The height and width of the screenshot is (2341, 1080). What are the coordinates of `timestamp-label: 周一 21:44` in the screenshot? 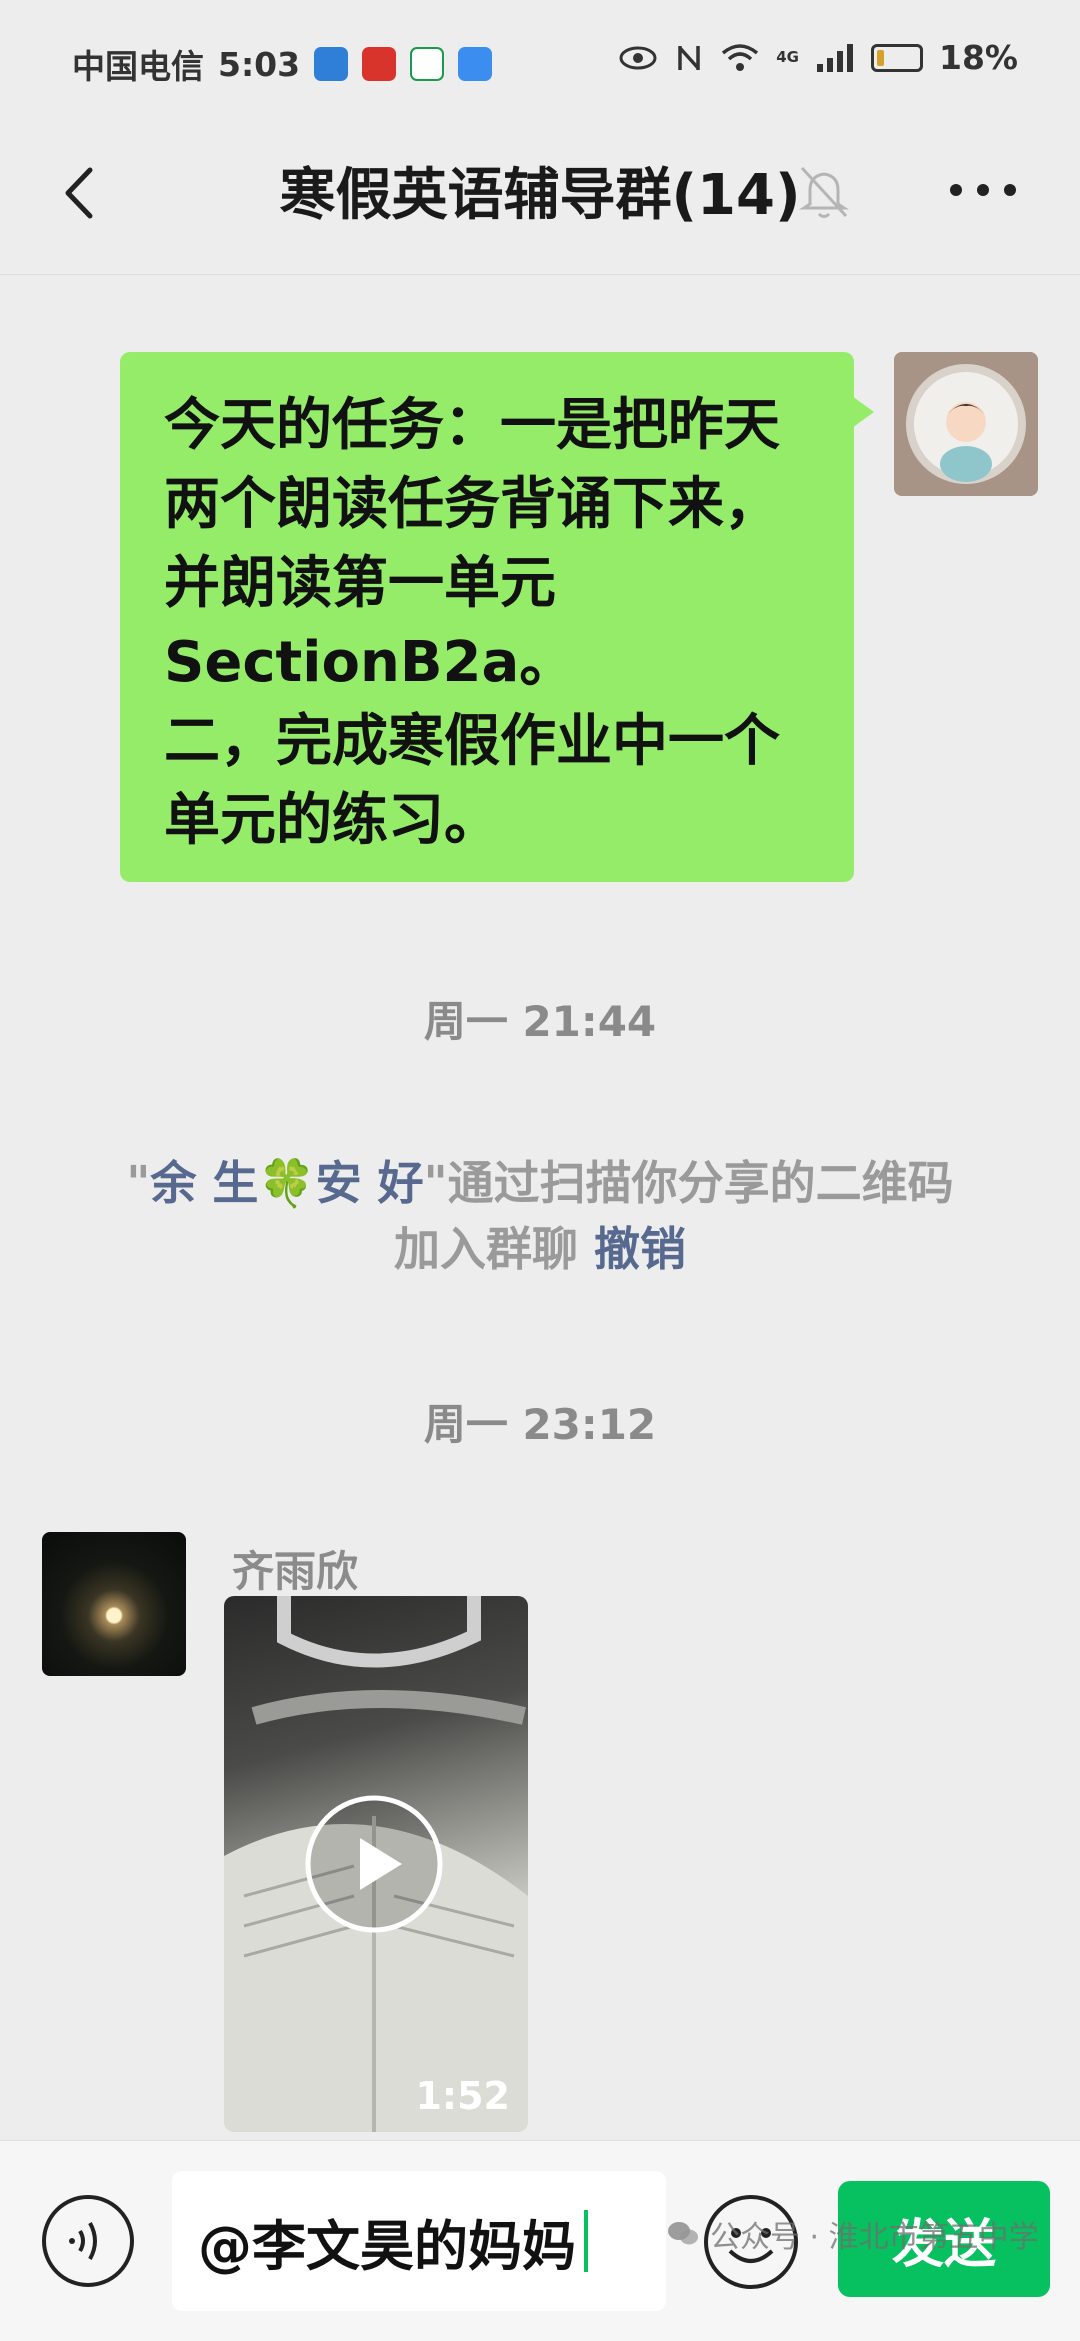 It's located at (540, 1021).